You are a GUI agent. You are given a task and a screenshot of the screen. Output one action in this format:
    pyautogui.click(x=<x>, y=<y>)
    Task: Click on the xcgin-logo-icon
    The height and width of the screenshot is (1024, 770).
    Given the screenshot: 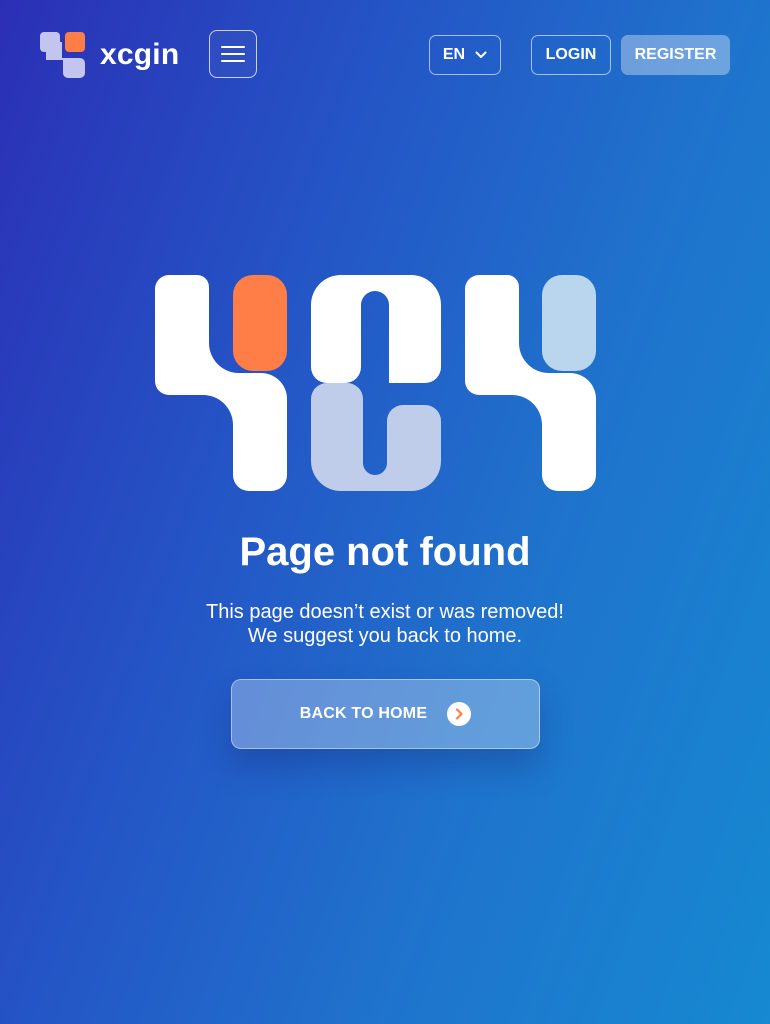 What is the action you would take?
    pyautogui.click(x=62, y=55)
    